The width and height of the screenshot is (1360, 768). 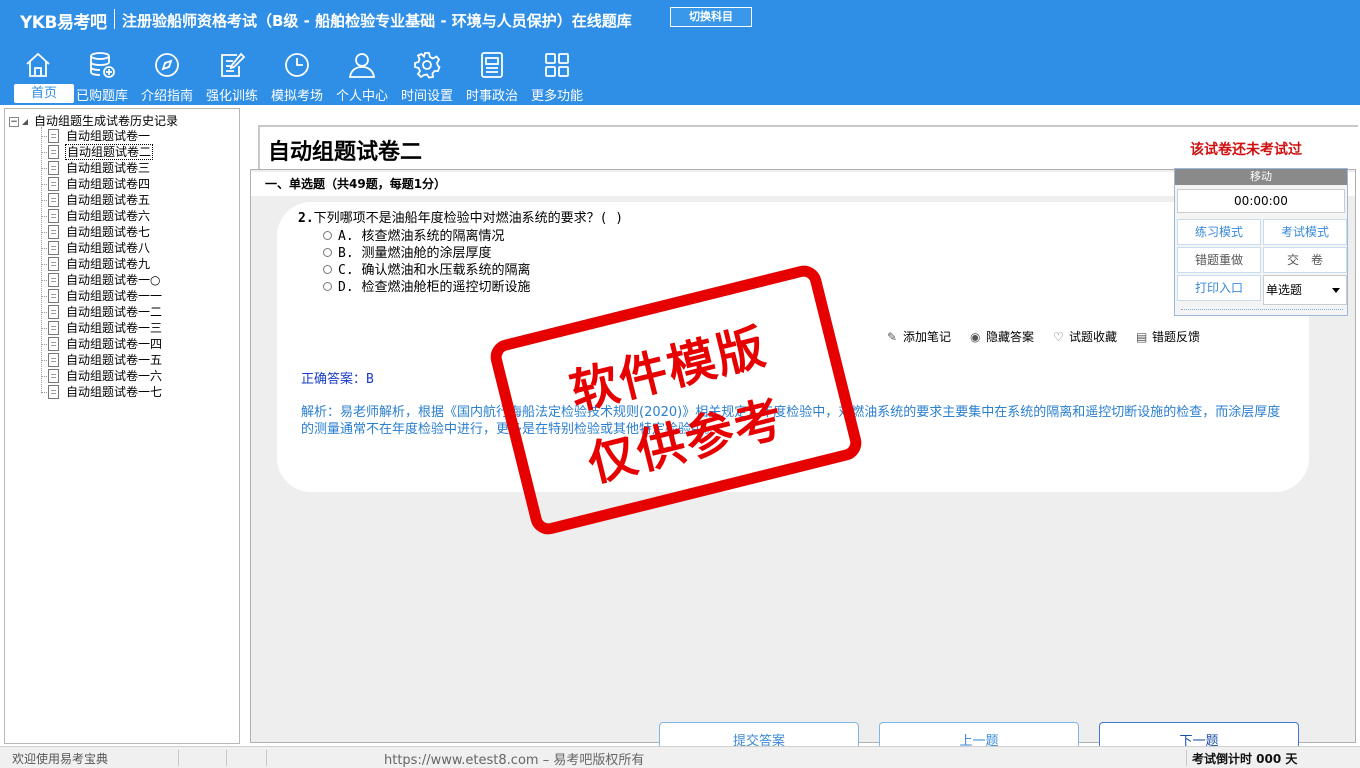 I want to click on option-d: D. 检查燃油舱柜的遥控切断设施, so click(x=426, y=285).